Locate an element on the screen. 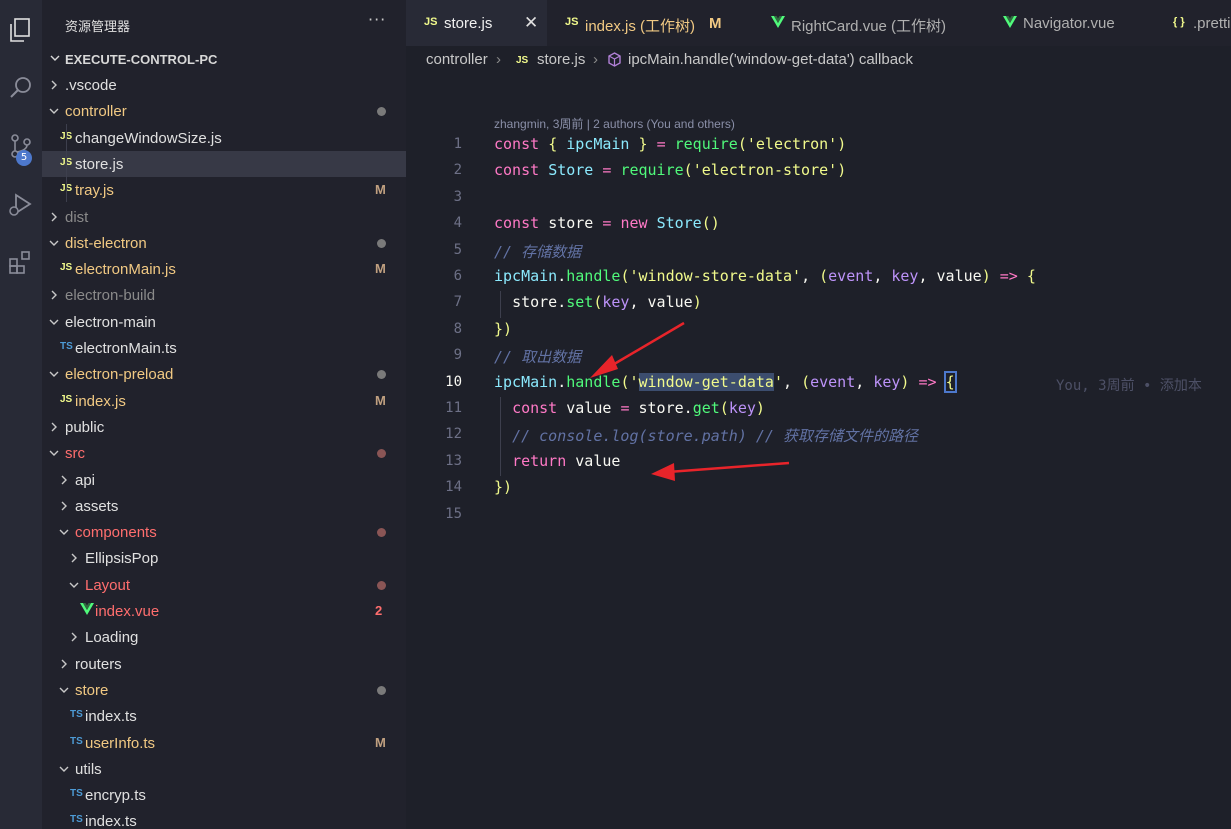 The image size is (1231, 829). folder-item: routers is located at coordinates (224, 664).